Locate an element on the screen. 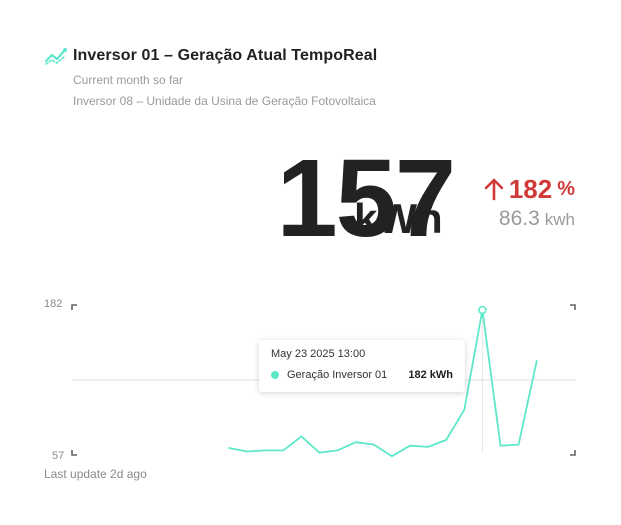 The width and height of the screenshot is (621, 525). delta-unit: % is located at coordinates (566, 189).